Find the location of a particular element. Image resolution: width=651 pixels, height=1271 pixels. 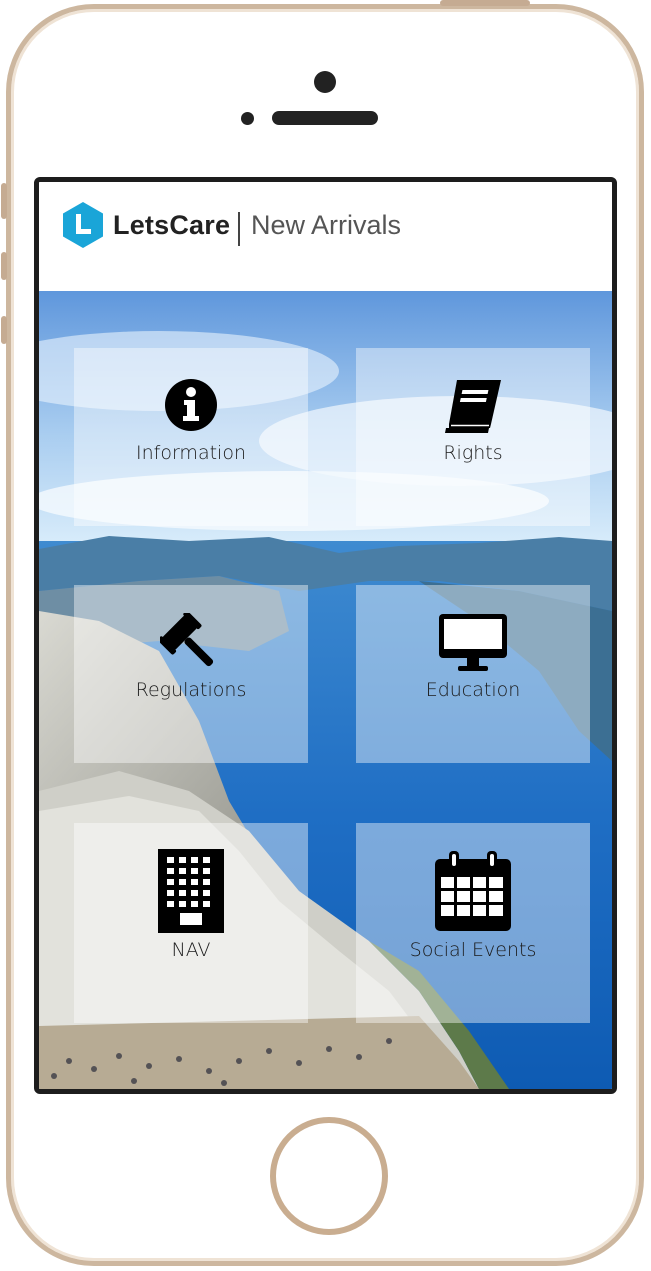

tile-education: Education is located at coordinates (473, 674).